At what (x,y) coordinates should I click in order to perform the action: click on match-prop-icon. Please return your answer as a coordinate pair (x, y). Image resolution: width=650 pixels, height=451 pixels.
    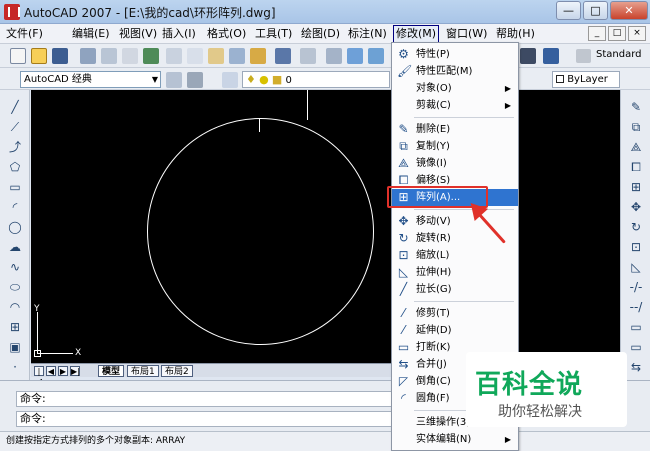
    Looking at the image, I should click on (237, 56).